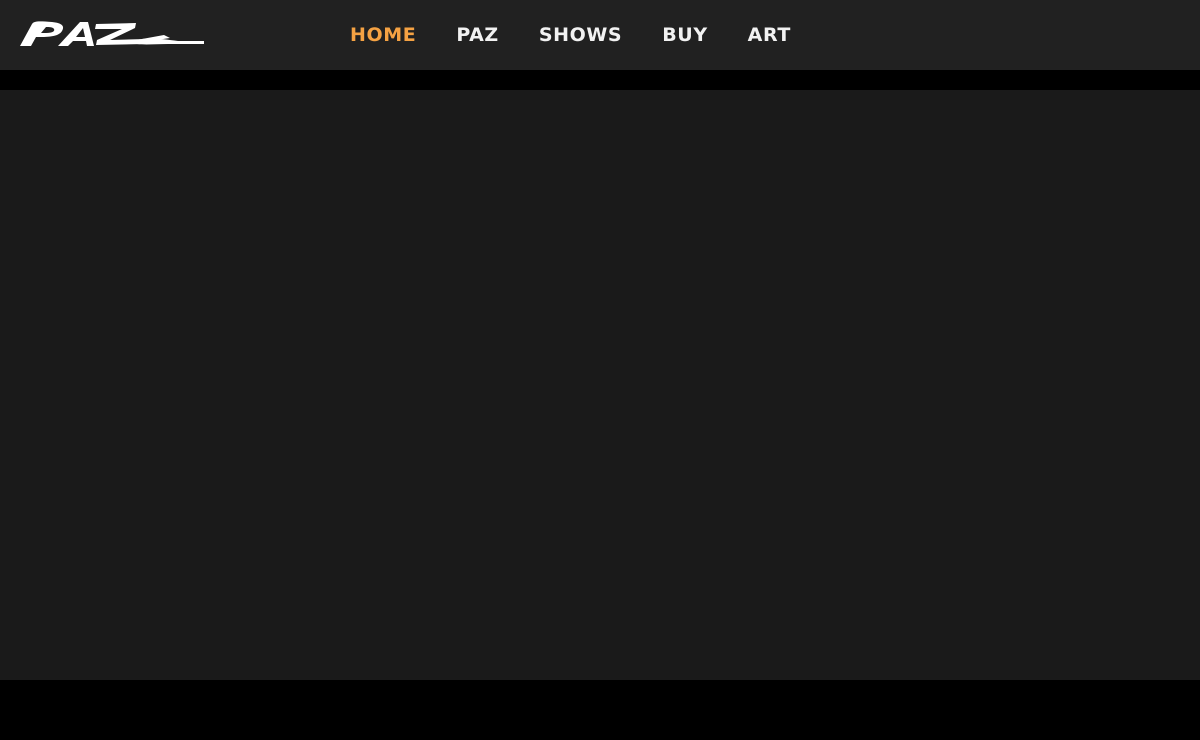  What do you see at coordinates (580, 35) in the screenshot?
I see `nav-item-shows: SHOWS` at bounding box center [580, 35].